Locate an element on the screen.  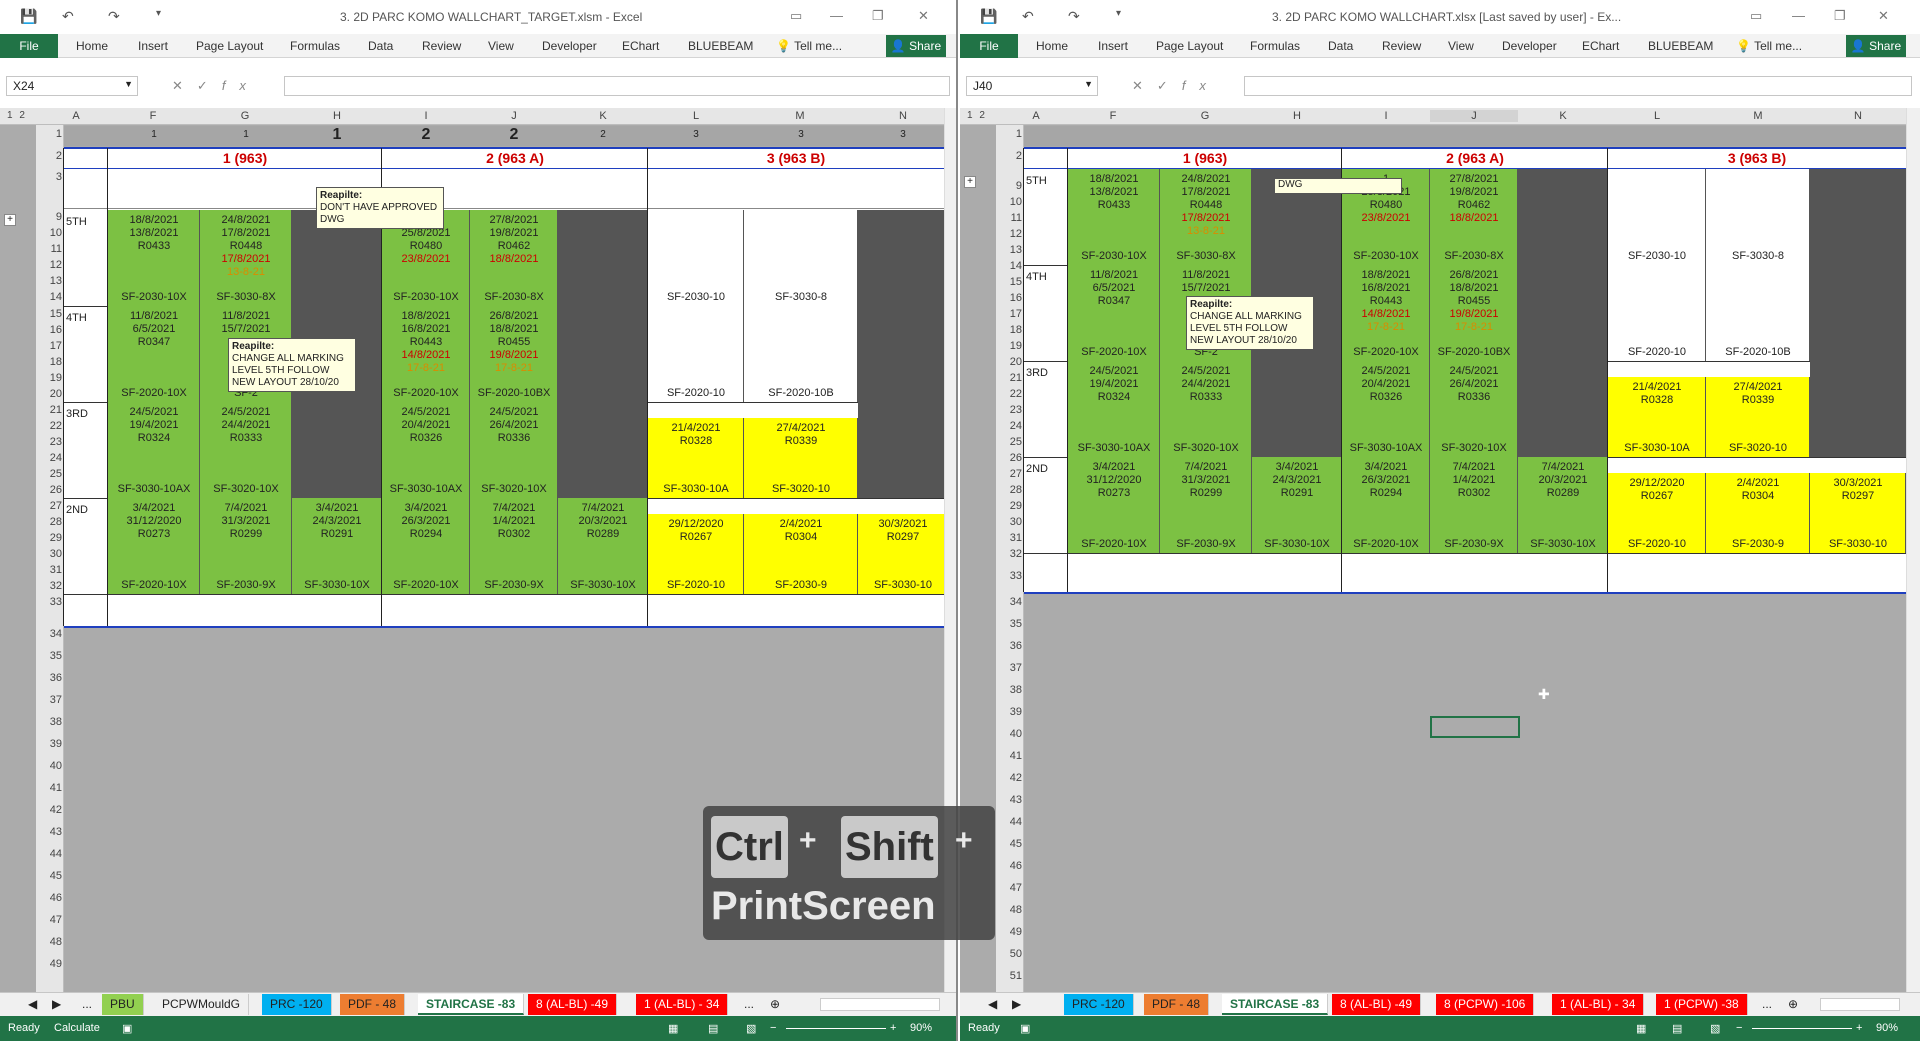
row-number: 28 is located at coordinates (50, 522).